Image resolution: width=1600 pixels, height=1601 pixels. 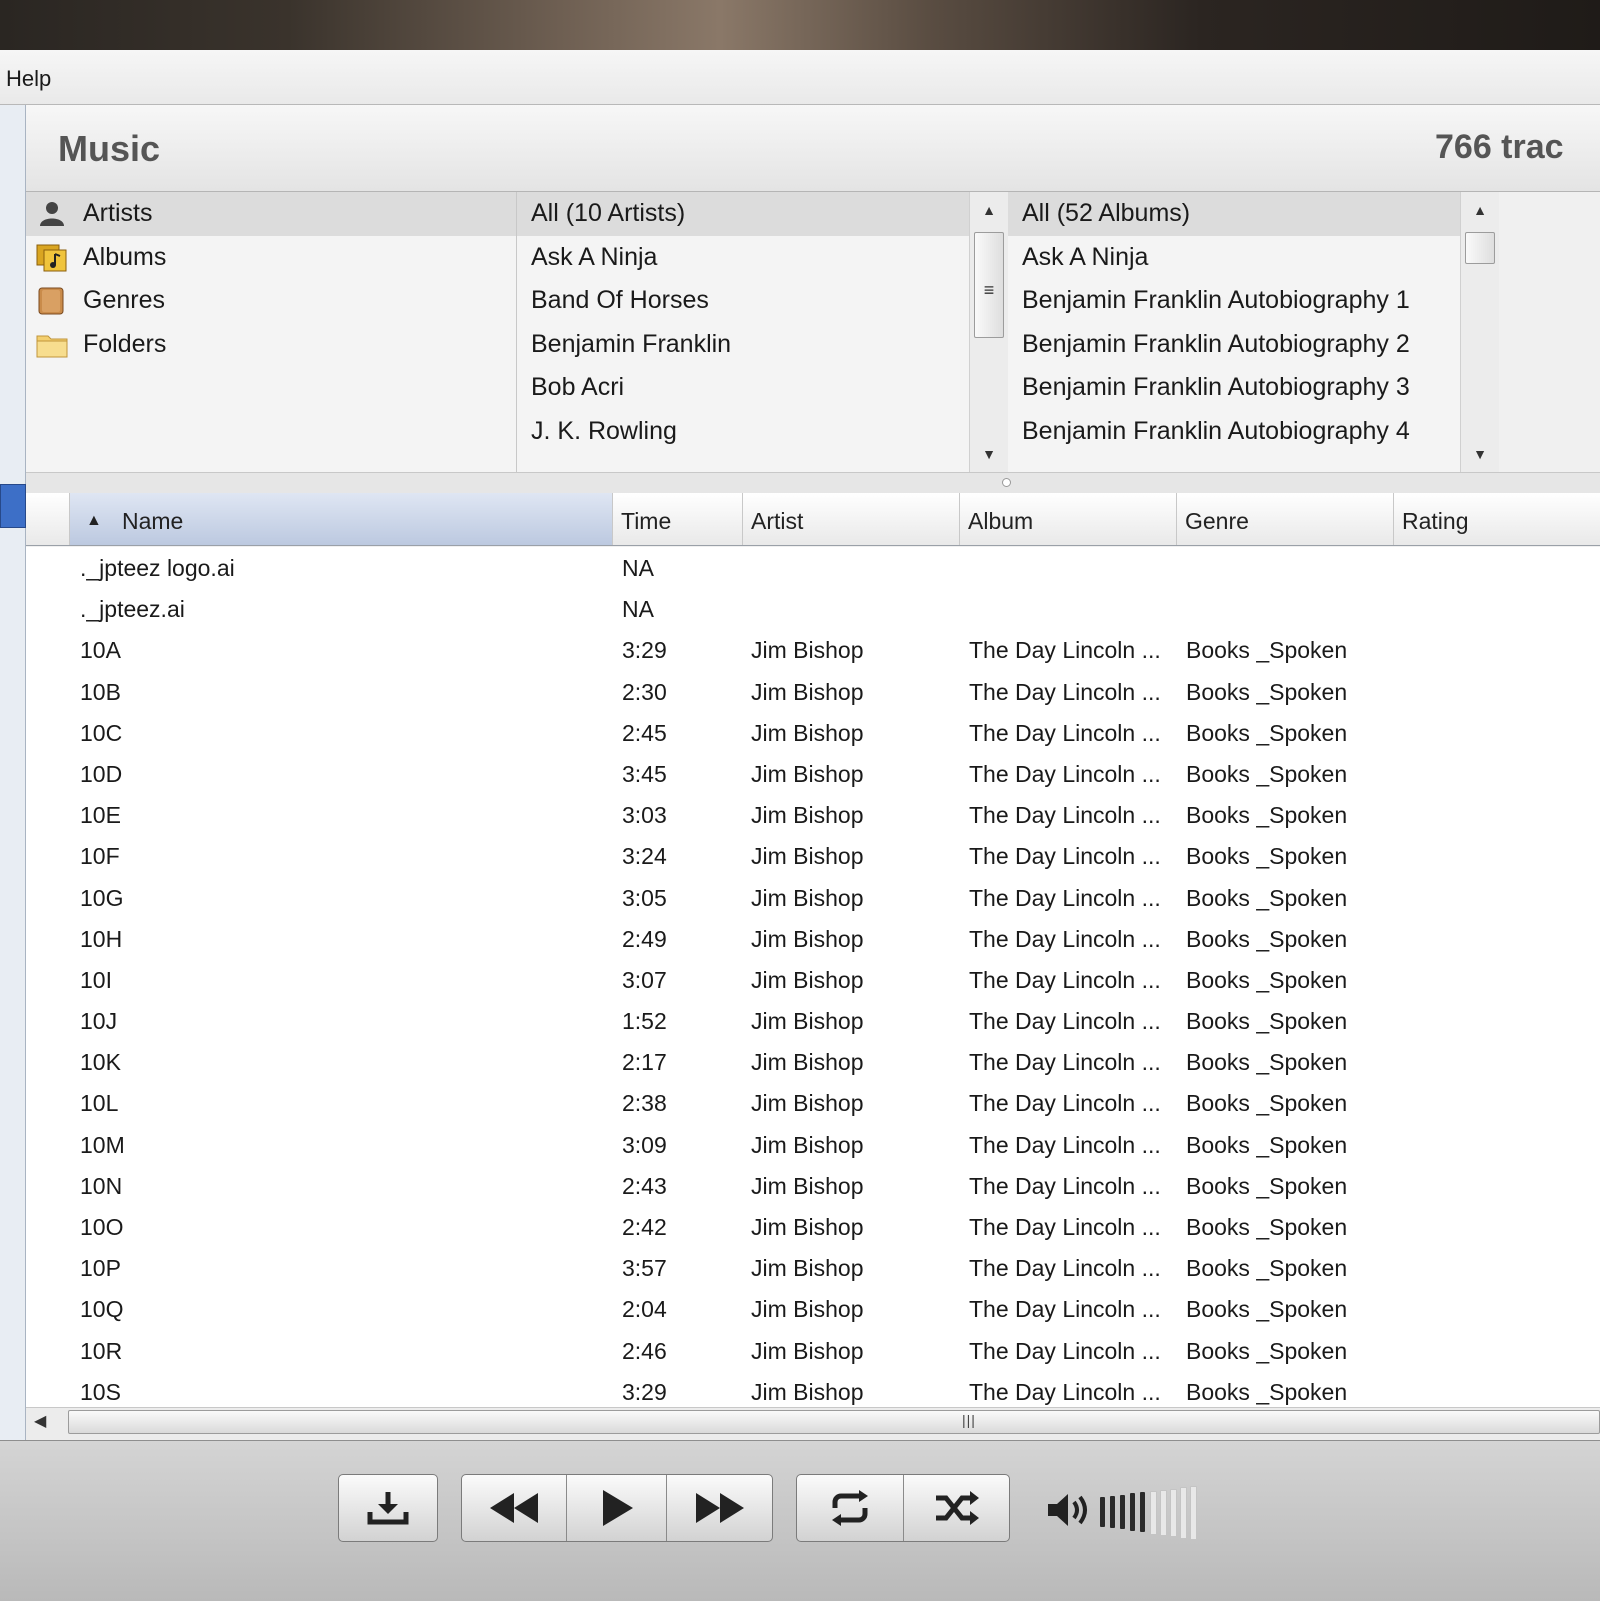 I want to click on background-photo, so click(x=800, y=25).